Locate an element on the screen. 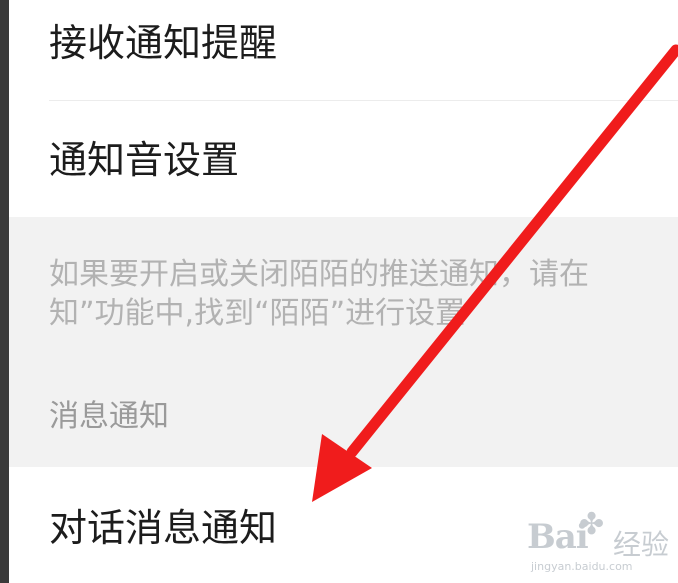 The width and height of the screenshot is (678, 583). left-edge-bar is located at coordinates (4, 291).